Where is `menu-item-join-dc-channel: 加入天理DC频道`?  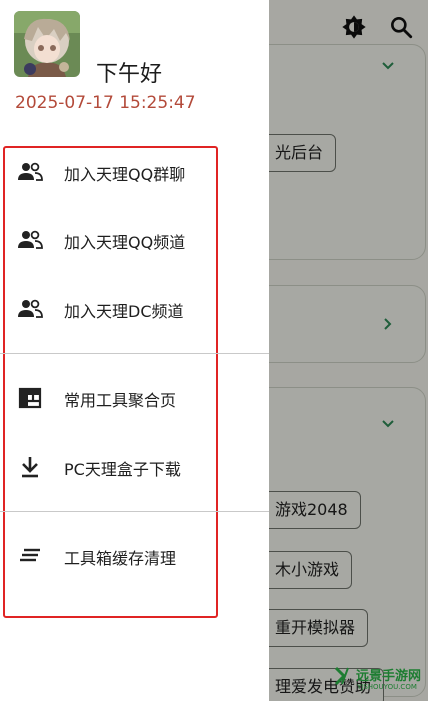
menu-item-join-dc-channel: 加入天理DC频道 is located at coordinates (134, 309).